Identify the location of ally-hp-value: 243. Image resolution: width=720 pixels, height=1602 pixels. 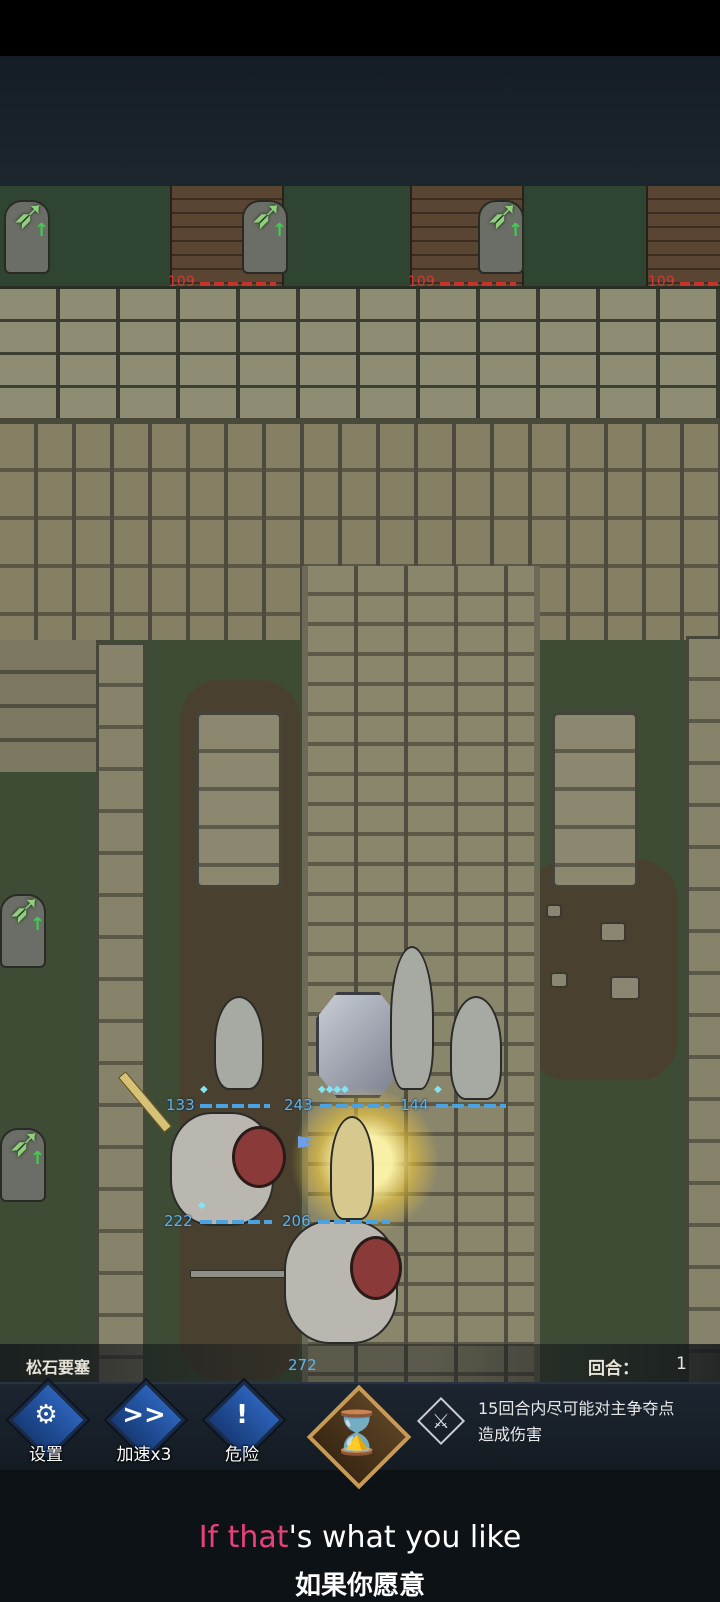
(298, 1105).